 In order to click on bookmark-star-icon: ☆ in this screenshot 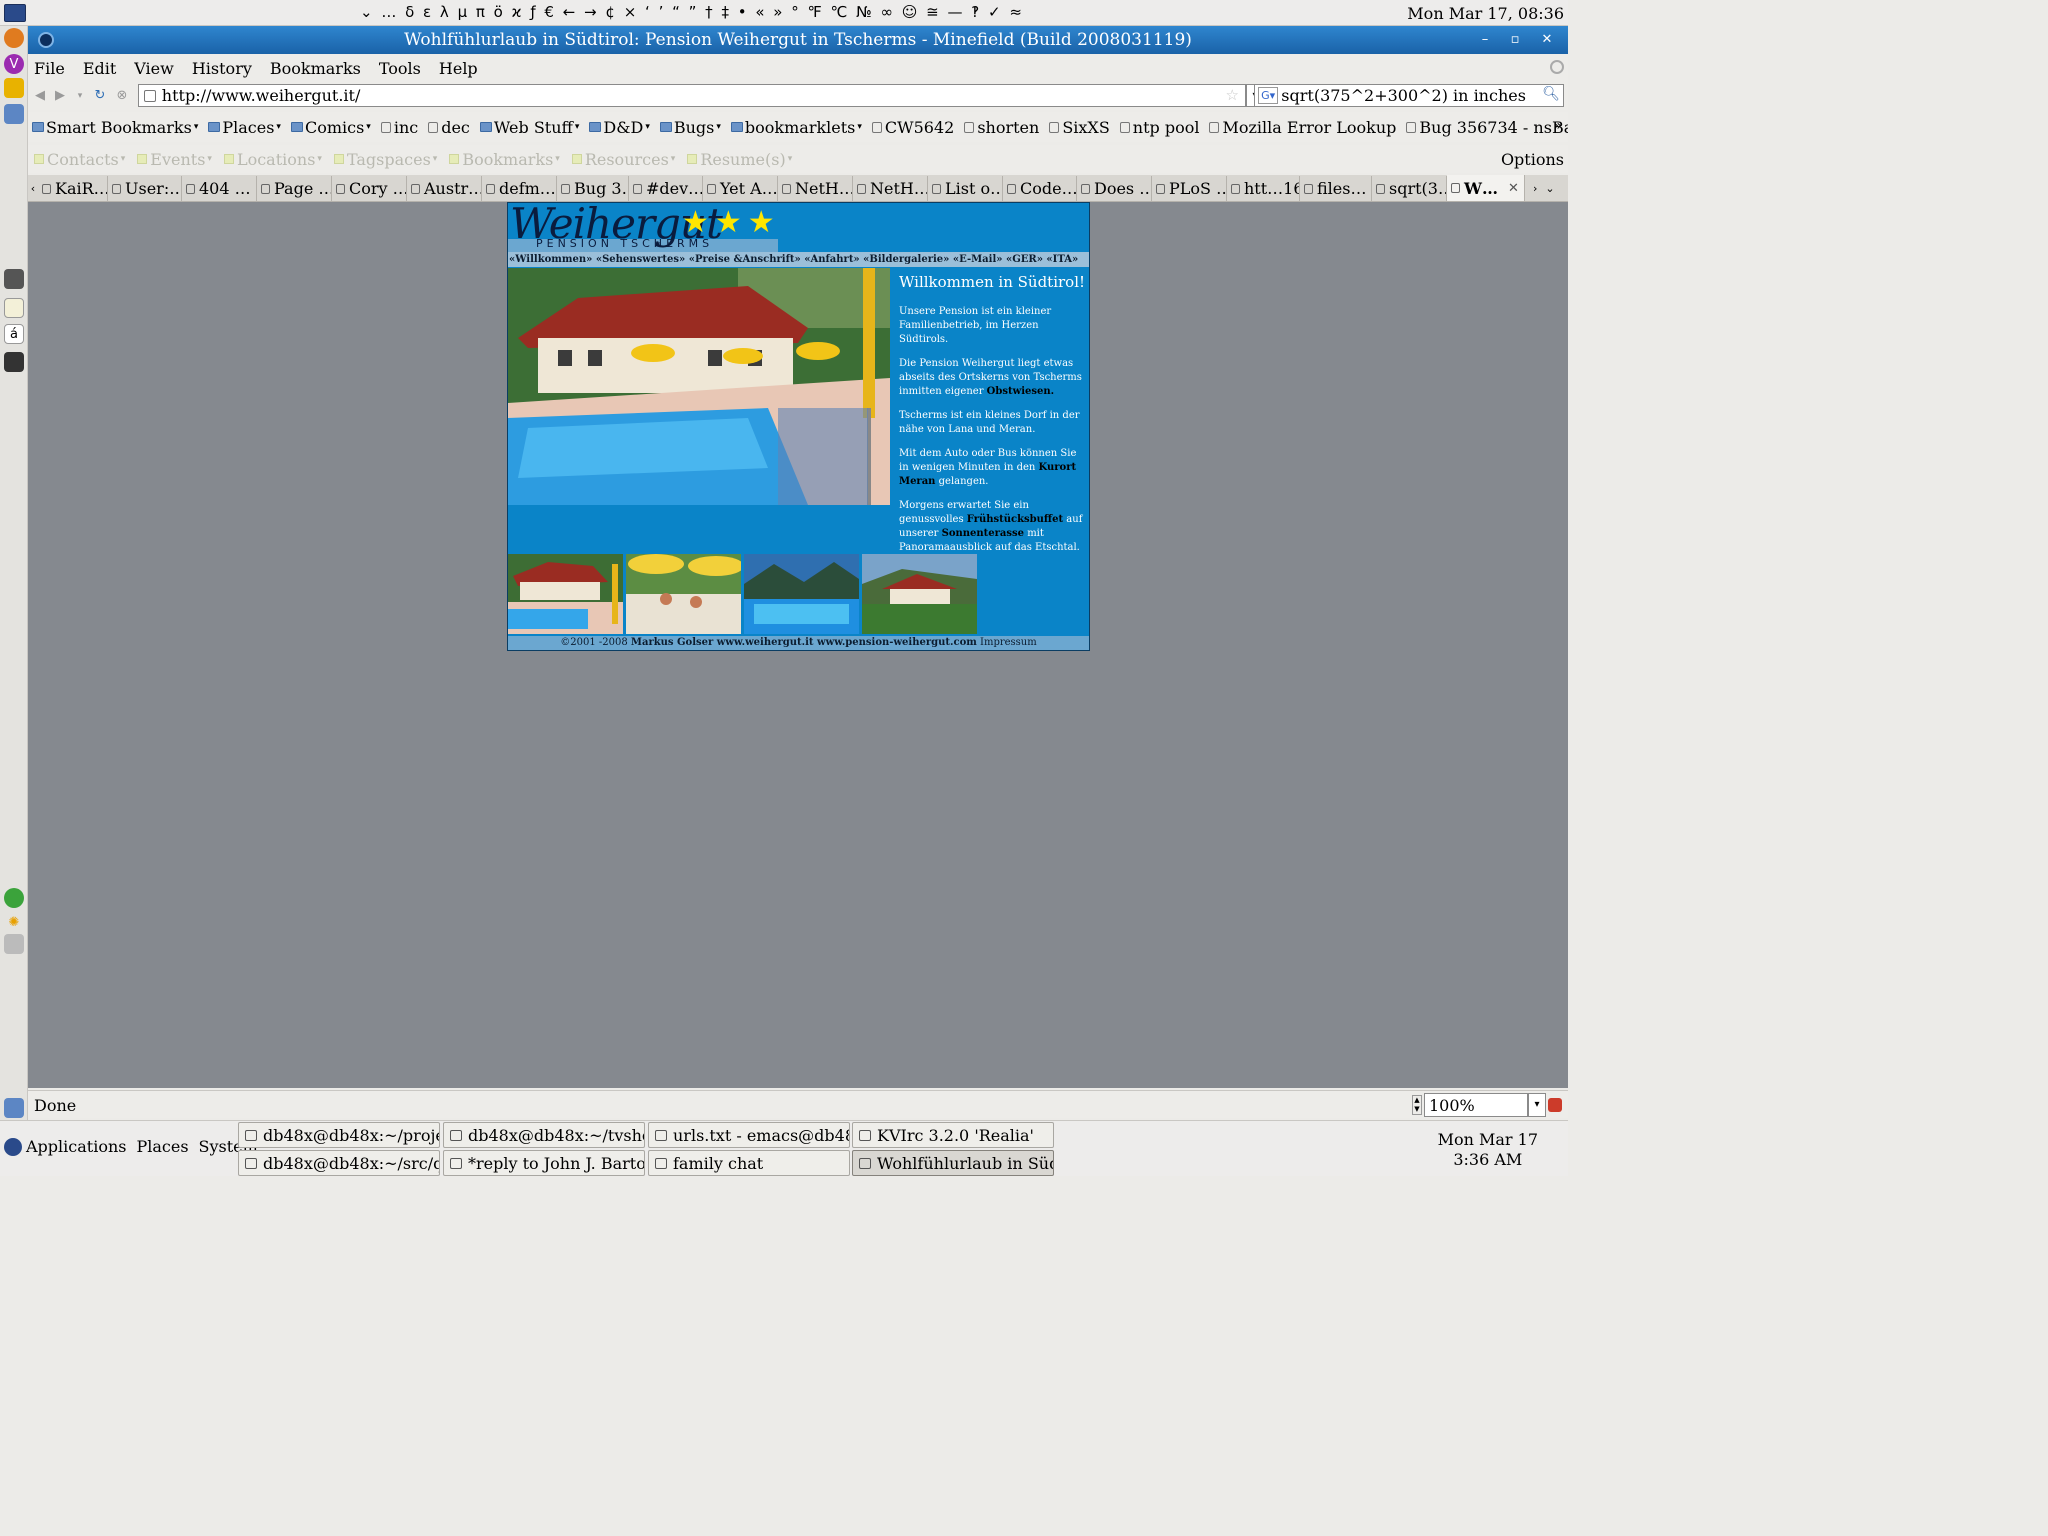, I will do `click(1232, 95)`.